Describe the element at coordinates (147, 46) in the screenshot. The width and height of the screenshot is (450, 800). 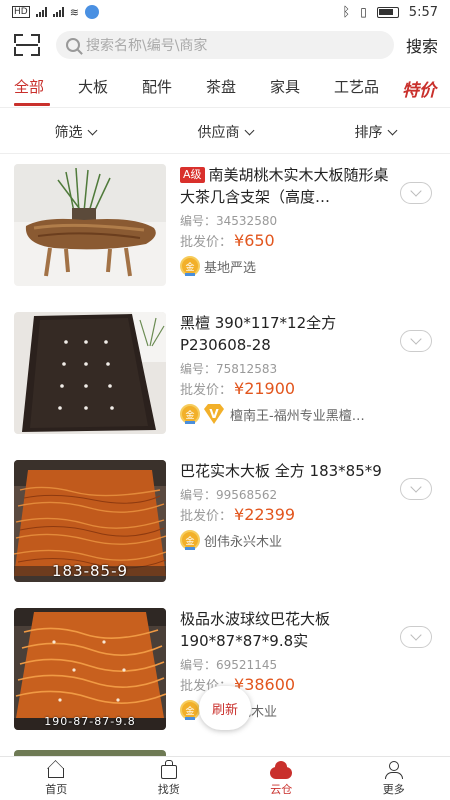
I see `search-placeholder: 搜索名称\编号\商家` at that location.